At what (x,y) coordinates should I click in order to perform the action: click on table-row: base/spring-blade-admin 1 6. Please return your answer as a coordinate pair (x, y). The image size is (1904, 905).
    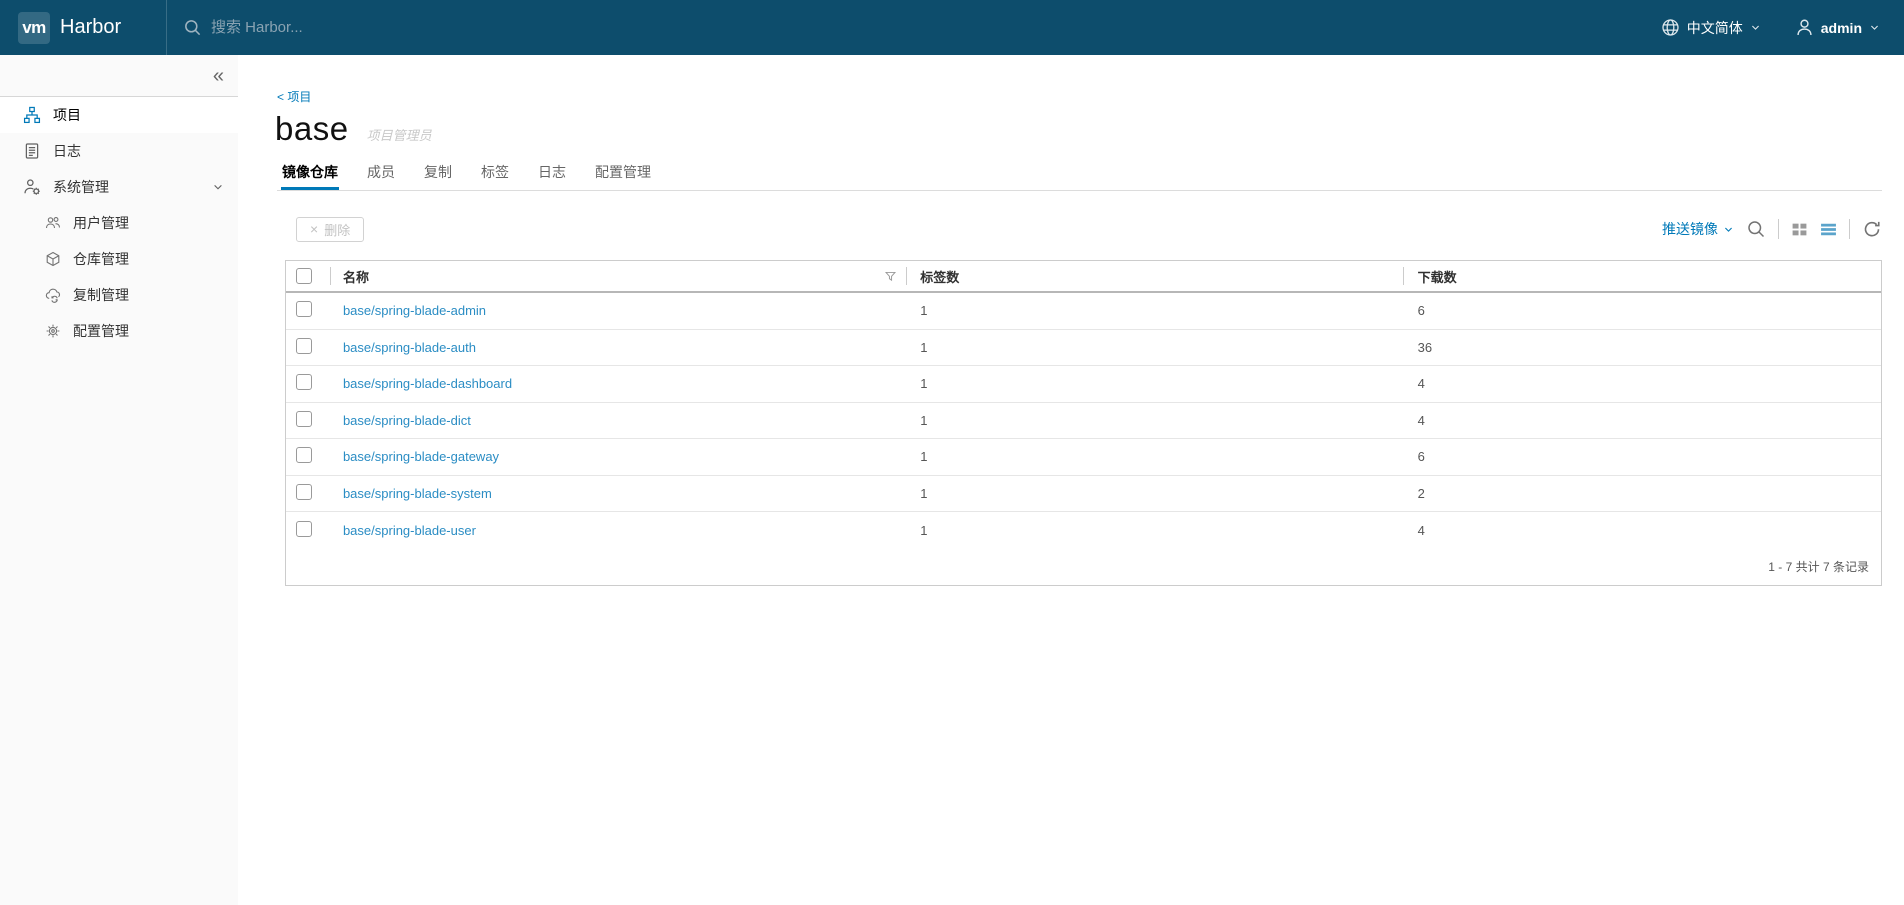
    Looking at the image, I should click on (1083, 311).